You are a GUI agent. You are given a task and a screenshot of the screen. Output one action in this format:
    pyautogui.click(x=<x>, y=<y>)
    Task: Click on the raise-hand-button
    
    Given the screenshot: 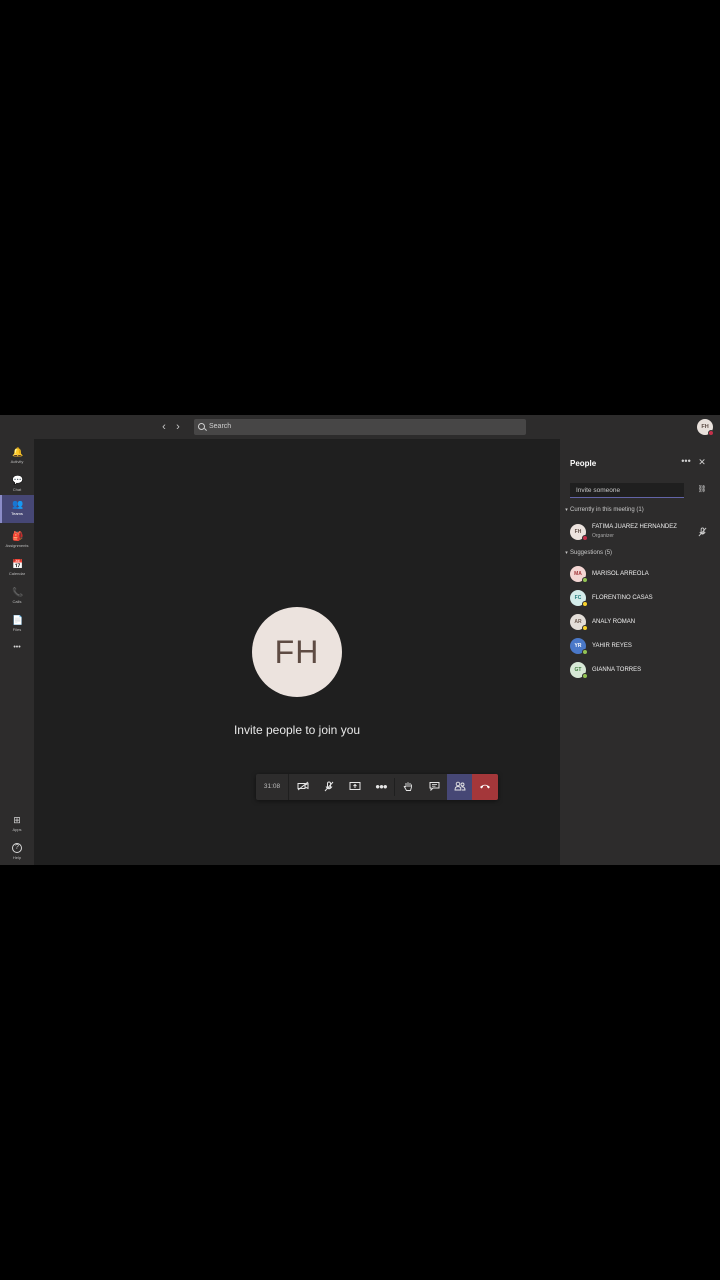 What is the action you would take?
    pyautogui.click(x=408, y=787)
    